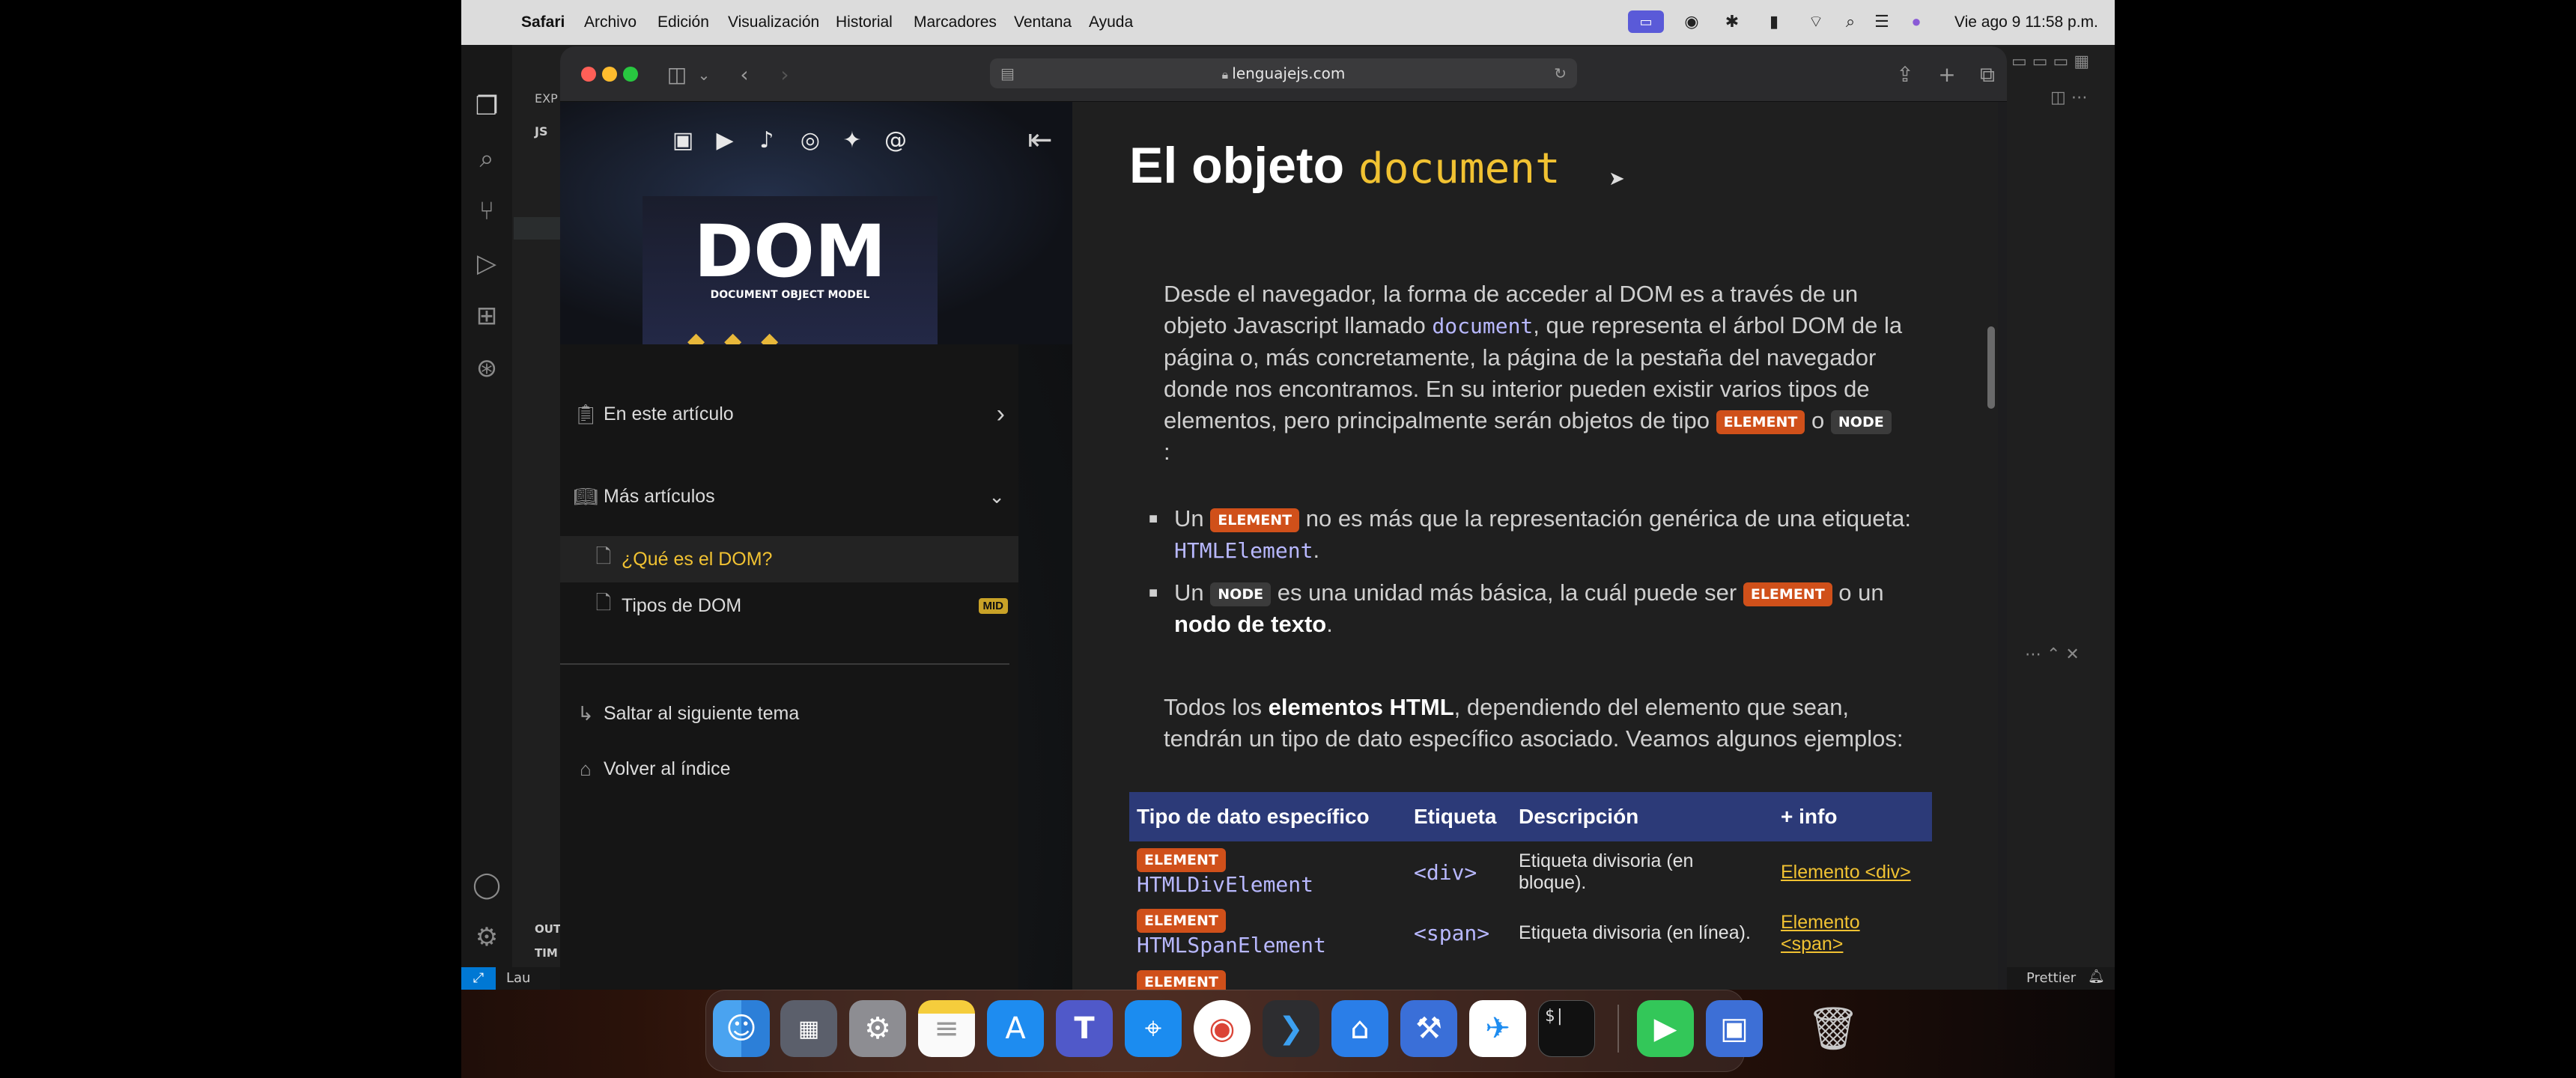 The image size is (2576, 1078). Describe the element at coordinates (541, 131) in the screenshot. I see `vscode-js-folder: JS` at that location.